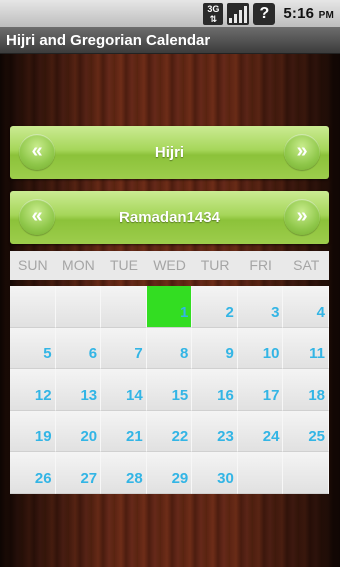 This screenshot has height=567, width=340. Describe the element at coordinates (306, 390) in the screenshot. I see `day-cell: 18` at that location.